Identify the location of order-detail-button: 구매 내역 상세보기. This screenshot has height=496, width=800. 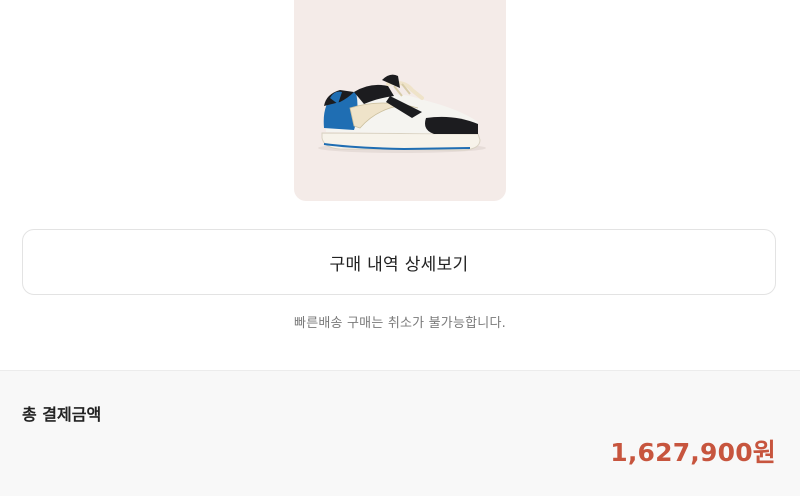
(399, 262).